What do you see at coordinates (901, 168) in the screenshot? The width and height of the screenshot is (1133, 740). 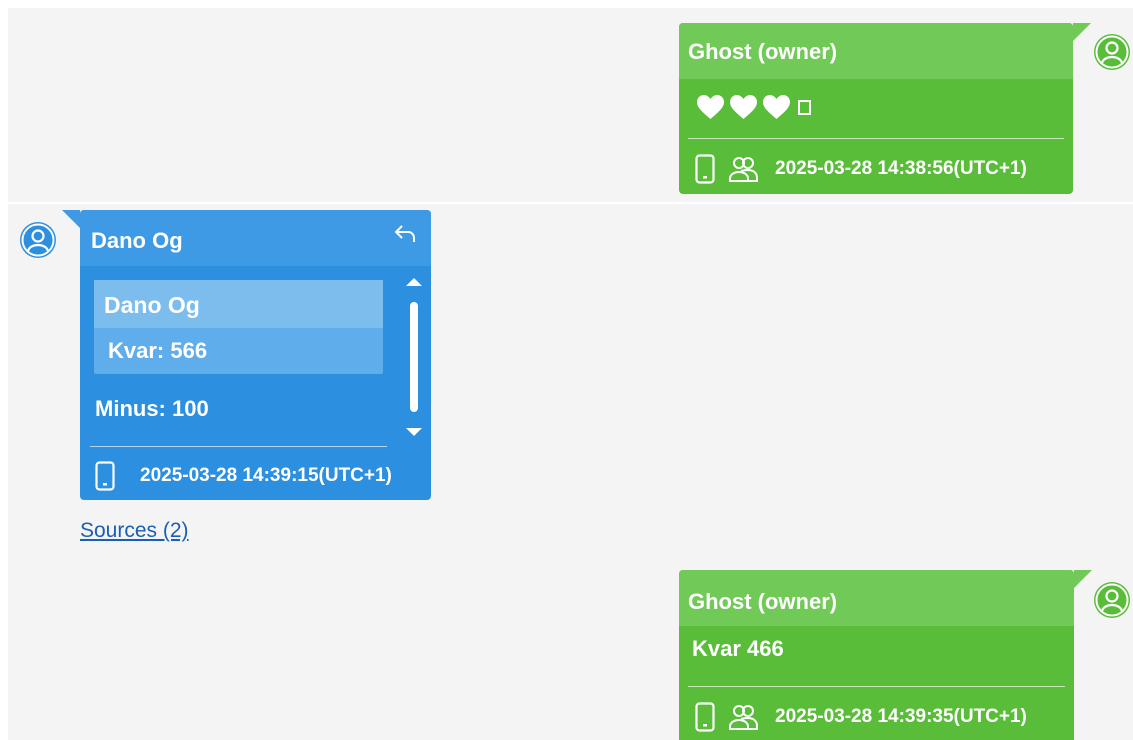 I see `message-timestamp: 2025-03-28 14:38:56(UTC+1)` at bounding box center [901, 168].